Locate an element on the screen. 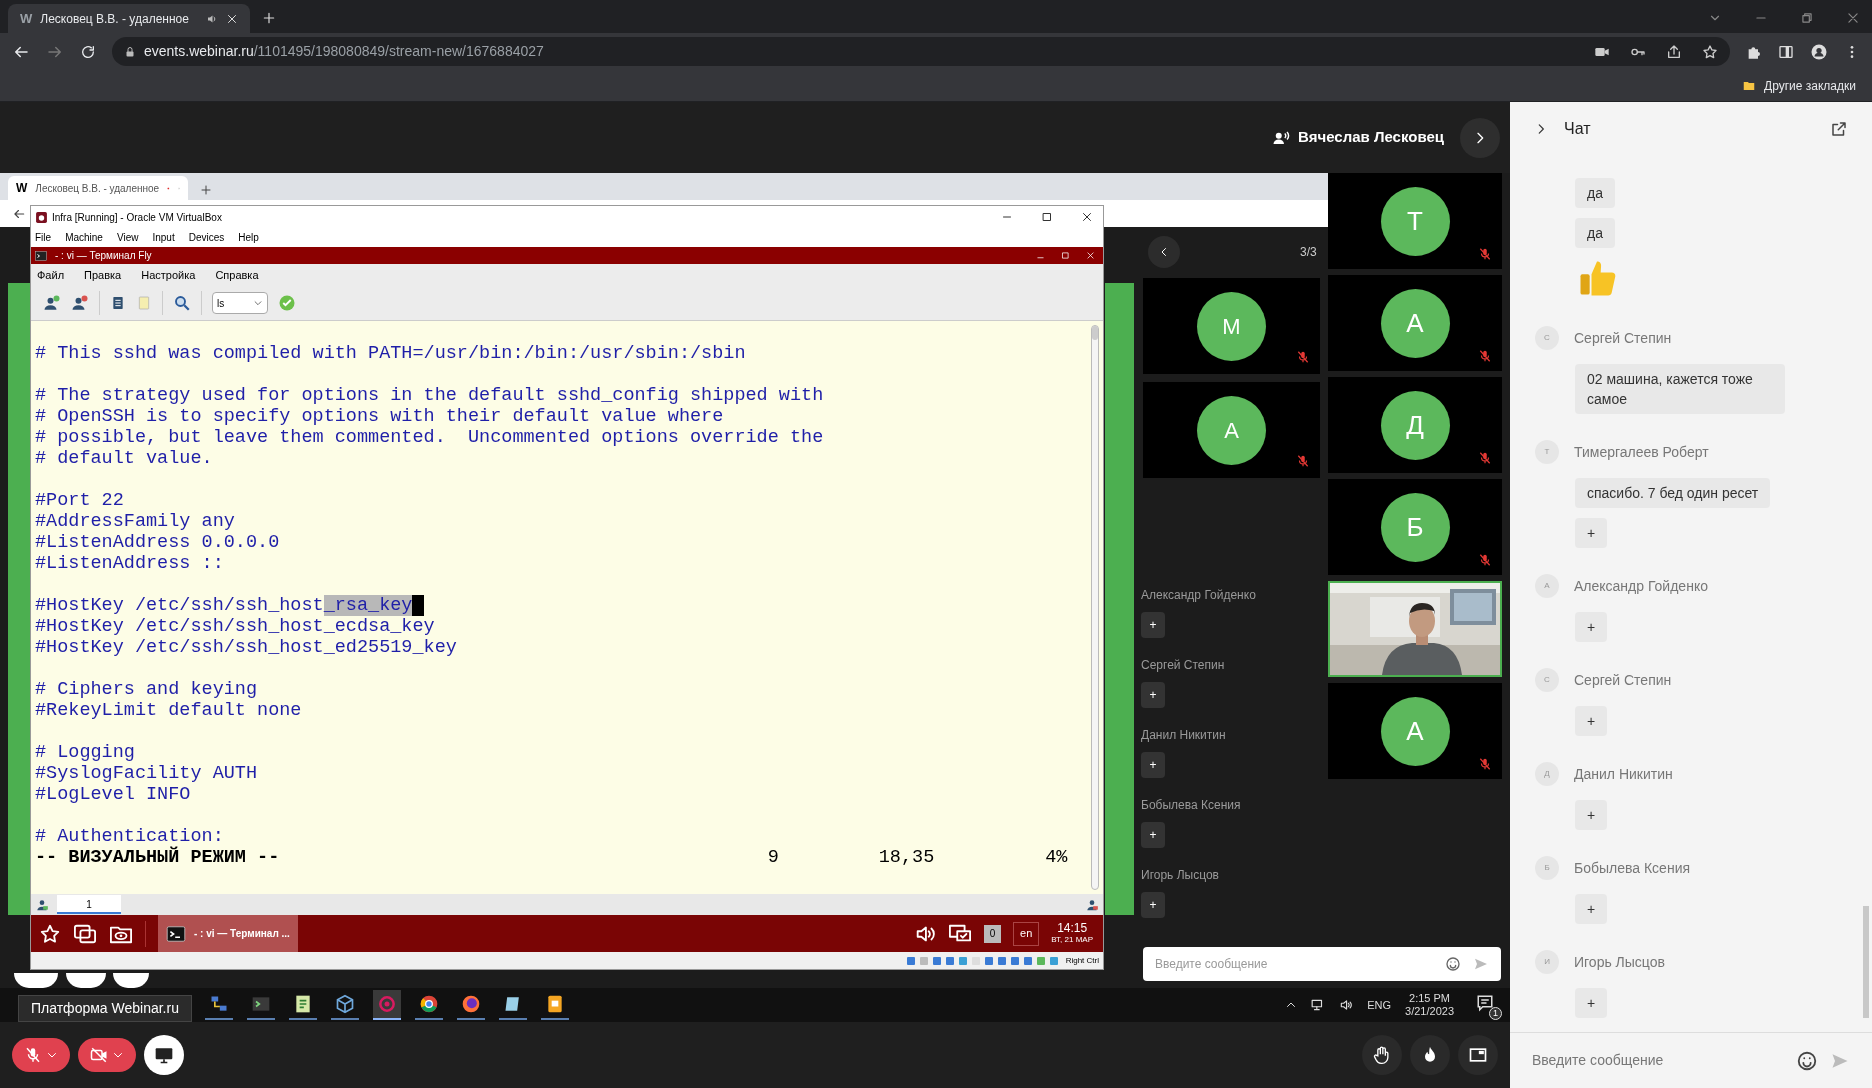 The width and height of the screenshot is (1872, 1088). code-line: #HostKey /etc/ssh/ssh_host_ecdsa_key is located at coordinates (235, 626).